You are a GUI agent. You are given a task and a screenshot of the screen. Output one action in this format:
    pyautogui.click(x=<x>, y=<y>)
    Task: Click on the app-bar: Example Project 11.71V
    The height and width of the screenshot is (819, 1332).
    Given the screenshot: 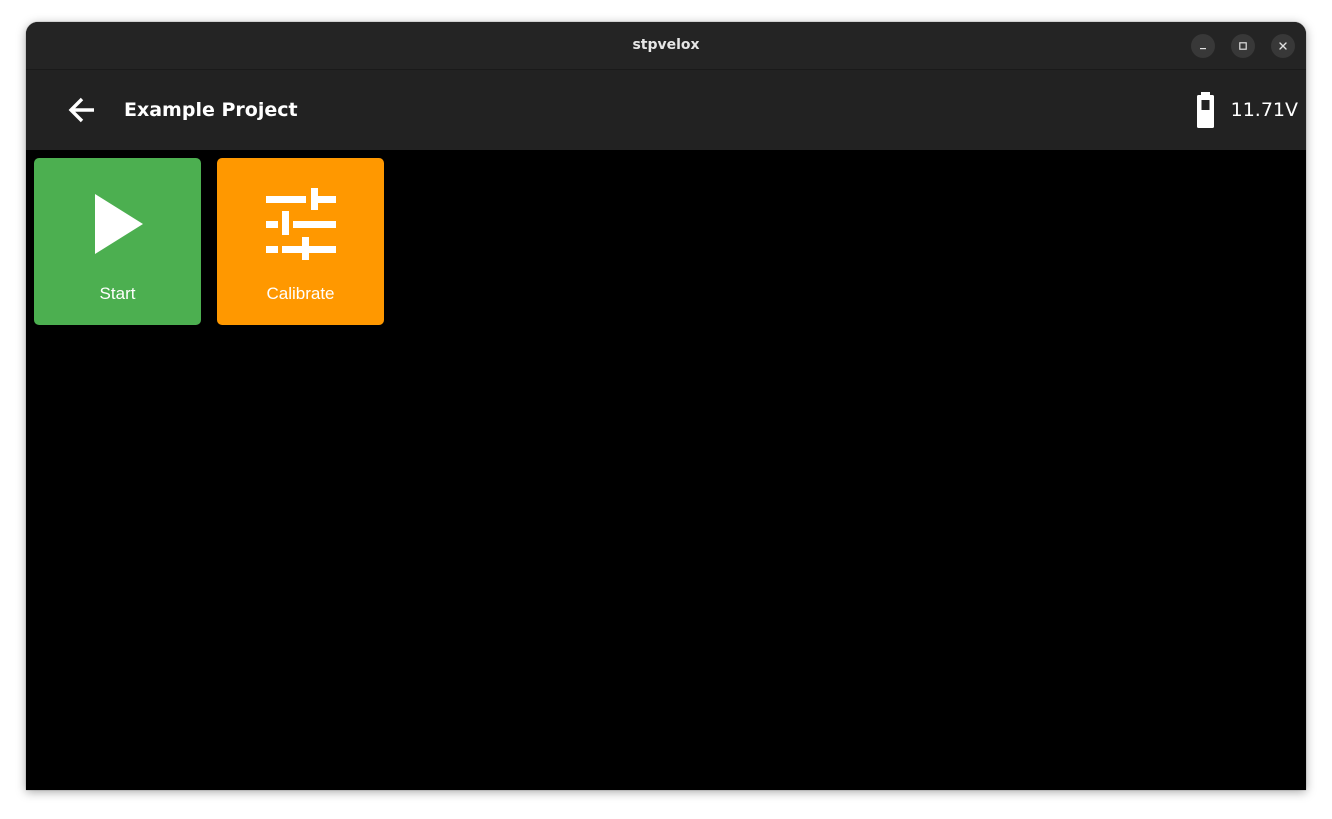 What is the action you would take?
    pyautogui.click(x=666, y=110)
    